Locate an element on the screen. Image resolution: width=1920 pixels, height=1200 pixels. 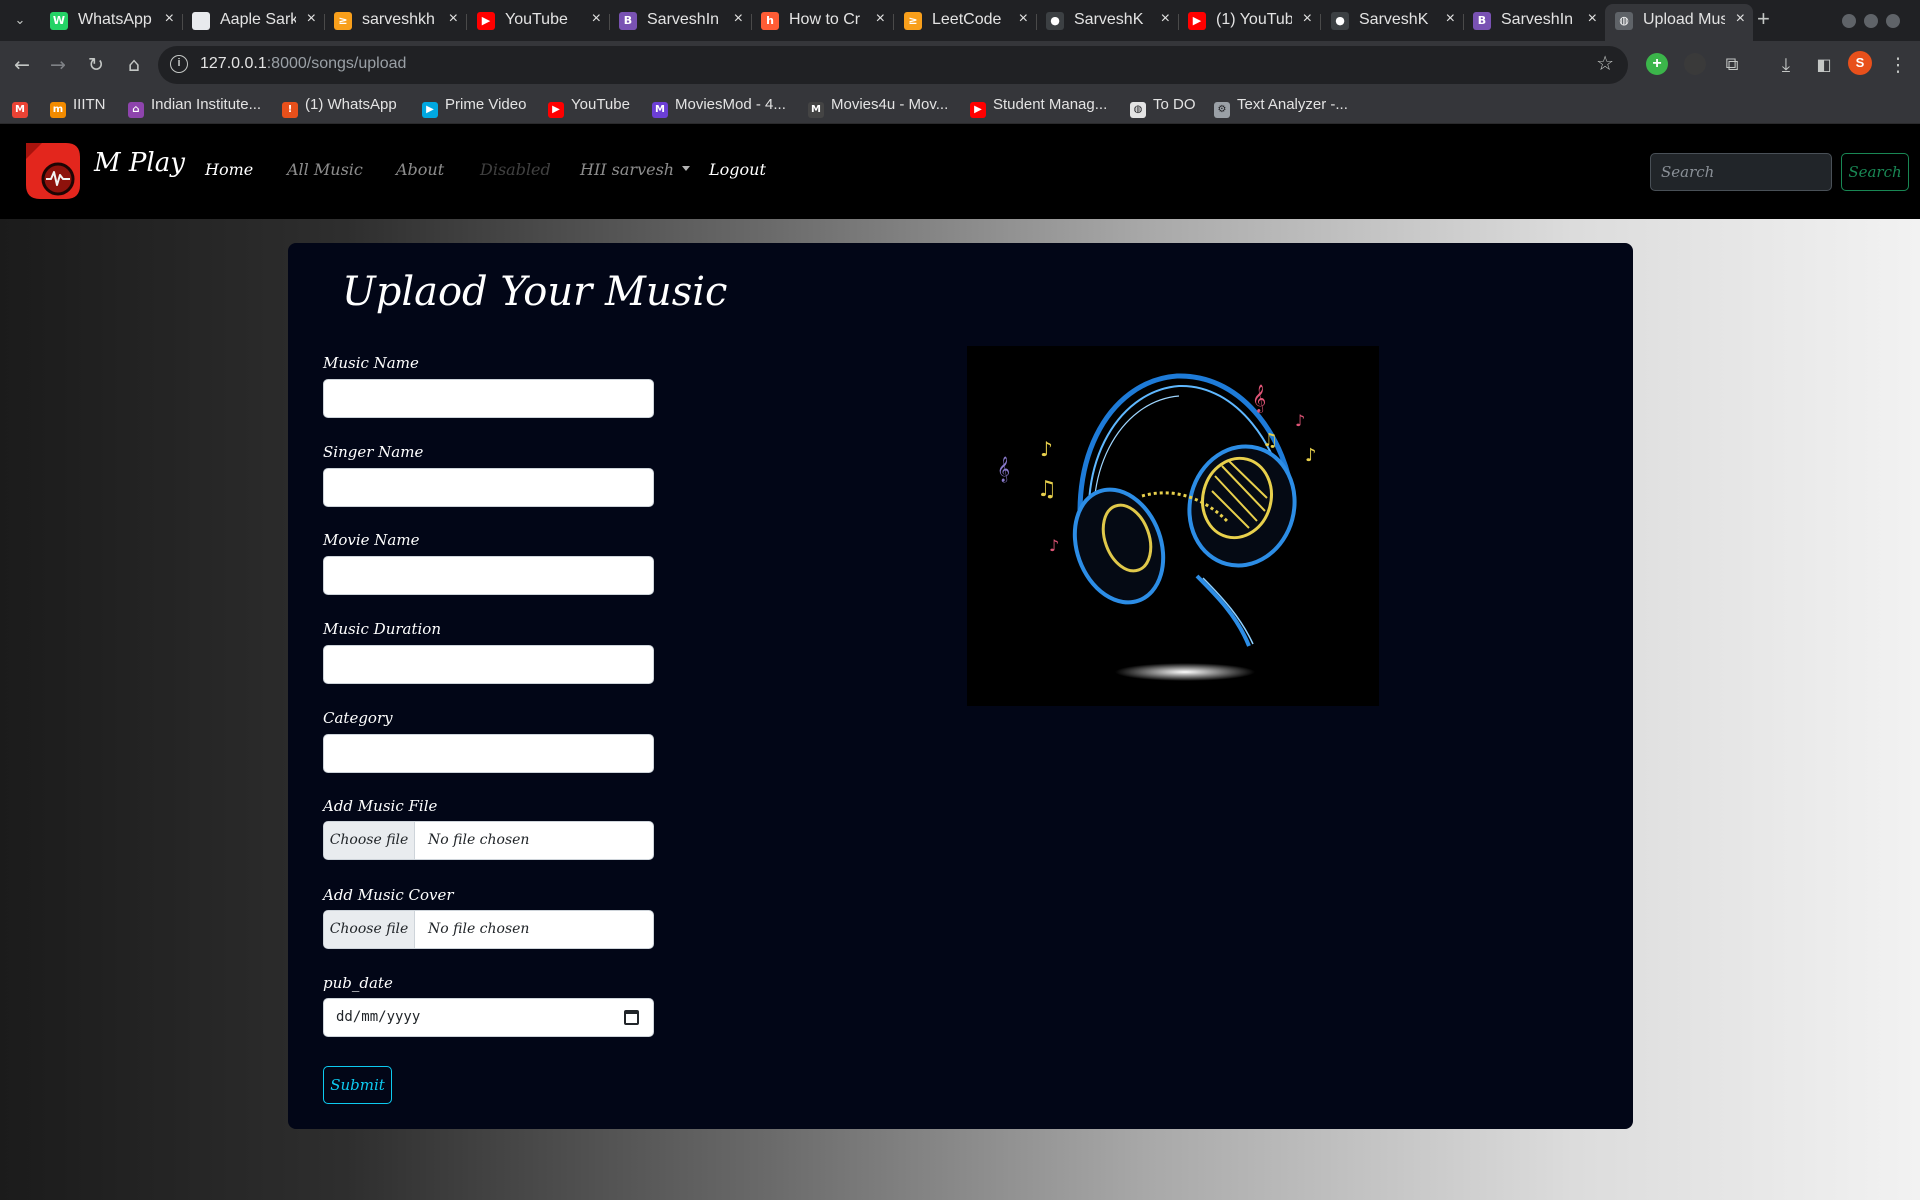
tab-search-chevron-icon: ⌄ is located at coordinates (20, 20).